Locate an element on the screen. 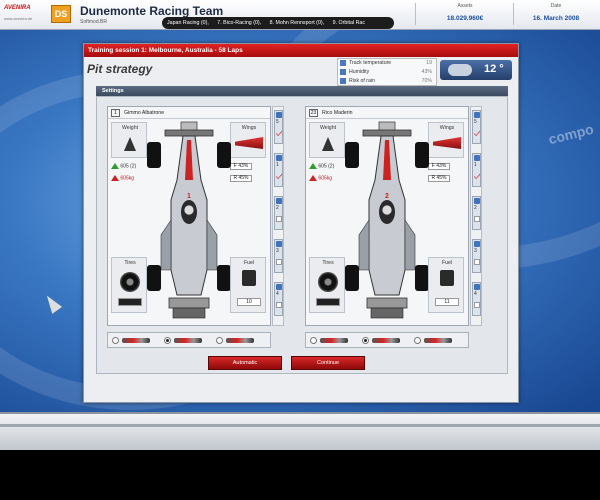 This screenshot has height=500, width=600. fuel-setting: Fuel 11 is located at coordinates (446, 285).